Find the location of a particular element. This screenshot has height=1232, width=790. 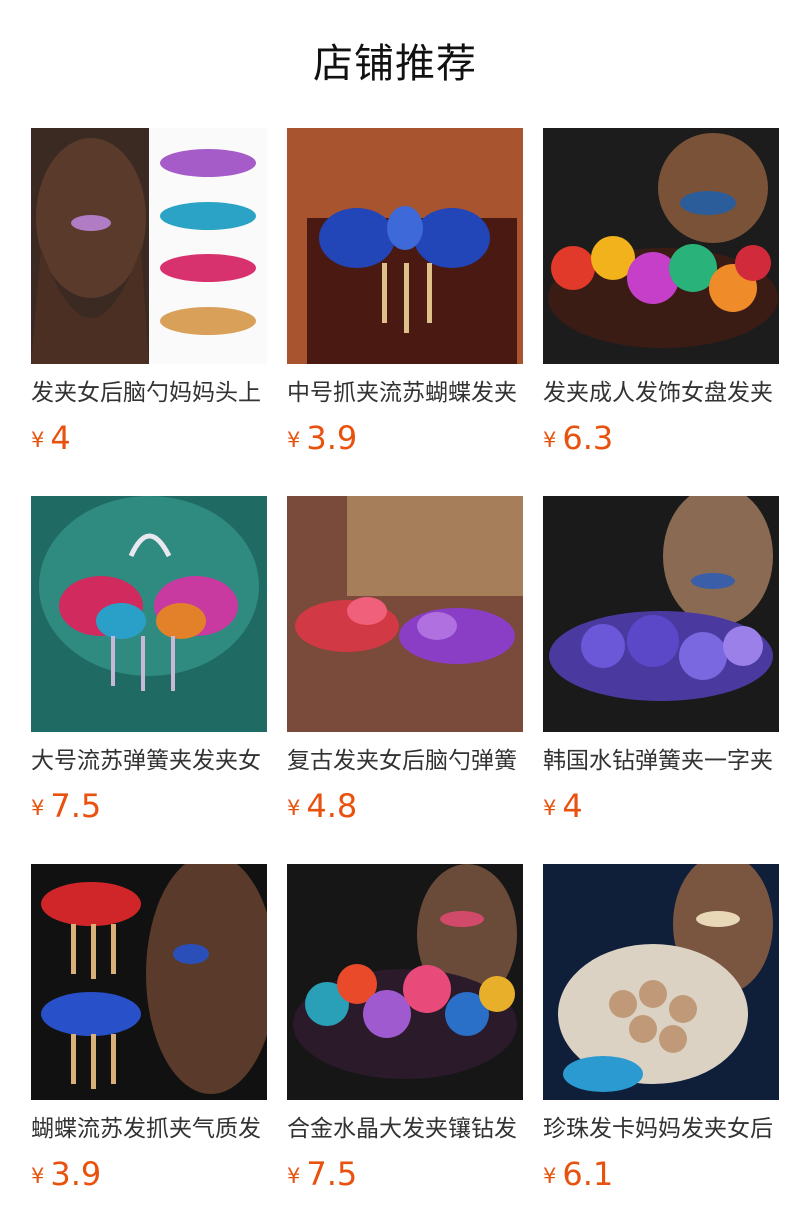

product-title: 大号流苏弹簧夹发夹女 is located at coordinates (149, 761).